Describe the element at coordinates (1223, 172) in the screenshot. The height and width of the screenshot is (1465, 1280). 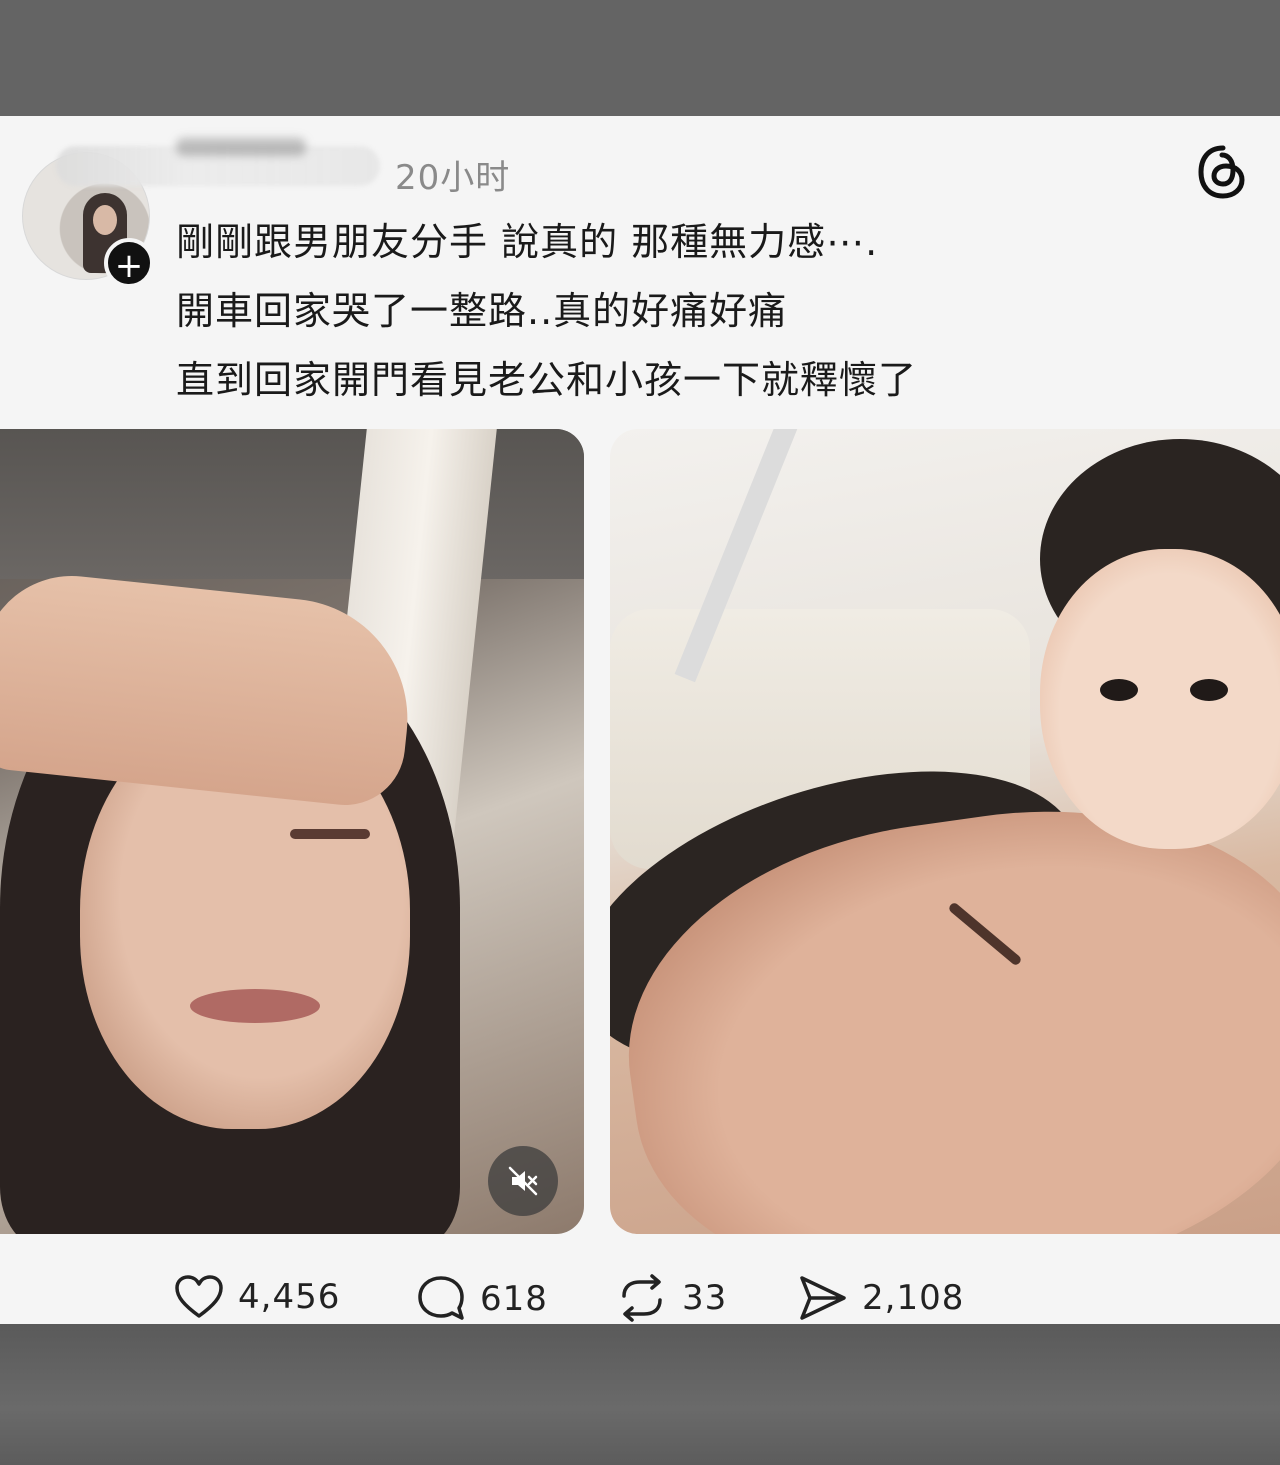
I see `threads-icon` at that location.